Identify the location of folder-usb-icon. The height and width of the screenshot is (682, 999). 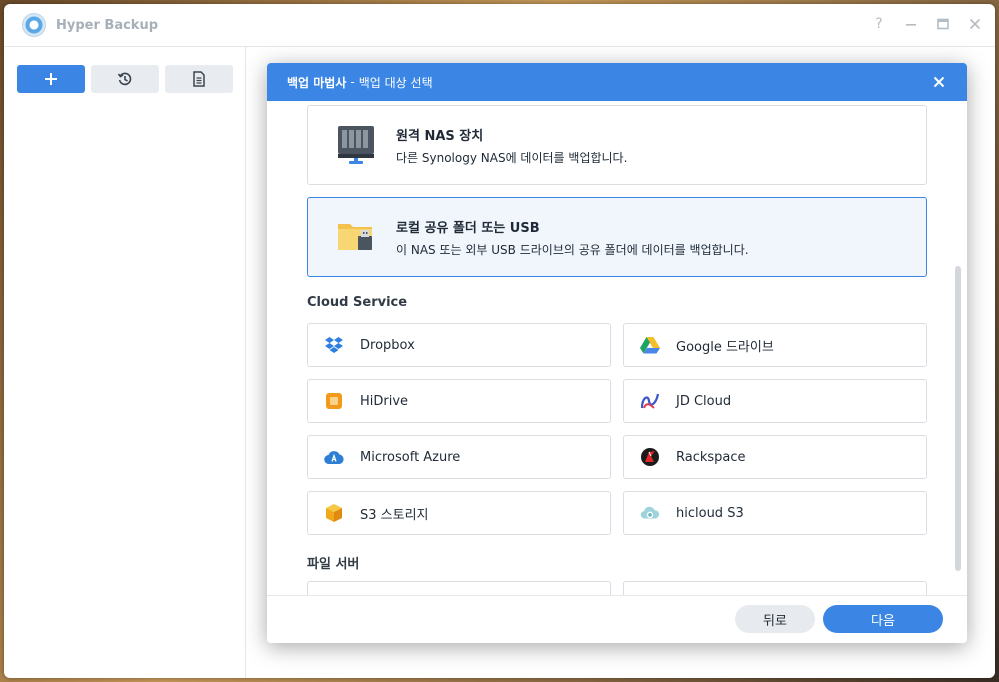
(355, 237).